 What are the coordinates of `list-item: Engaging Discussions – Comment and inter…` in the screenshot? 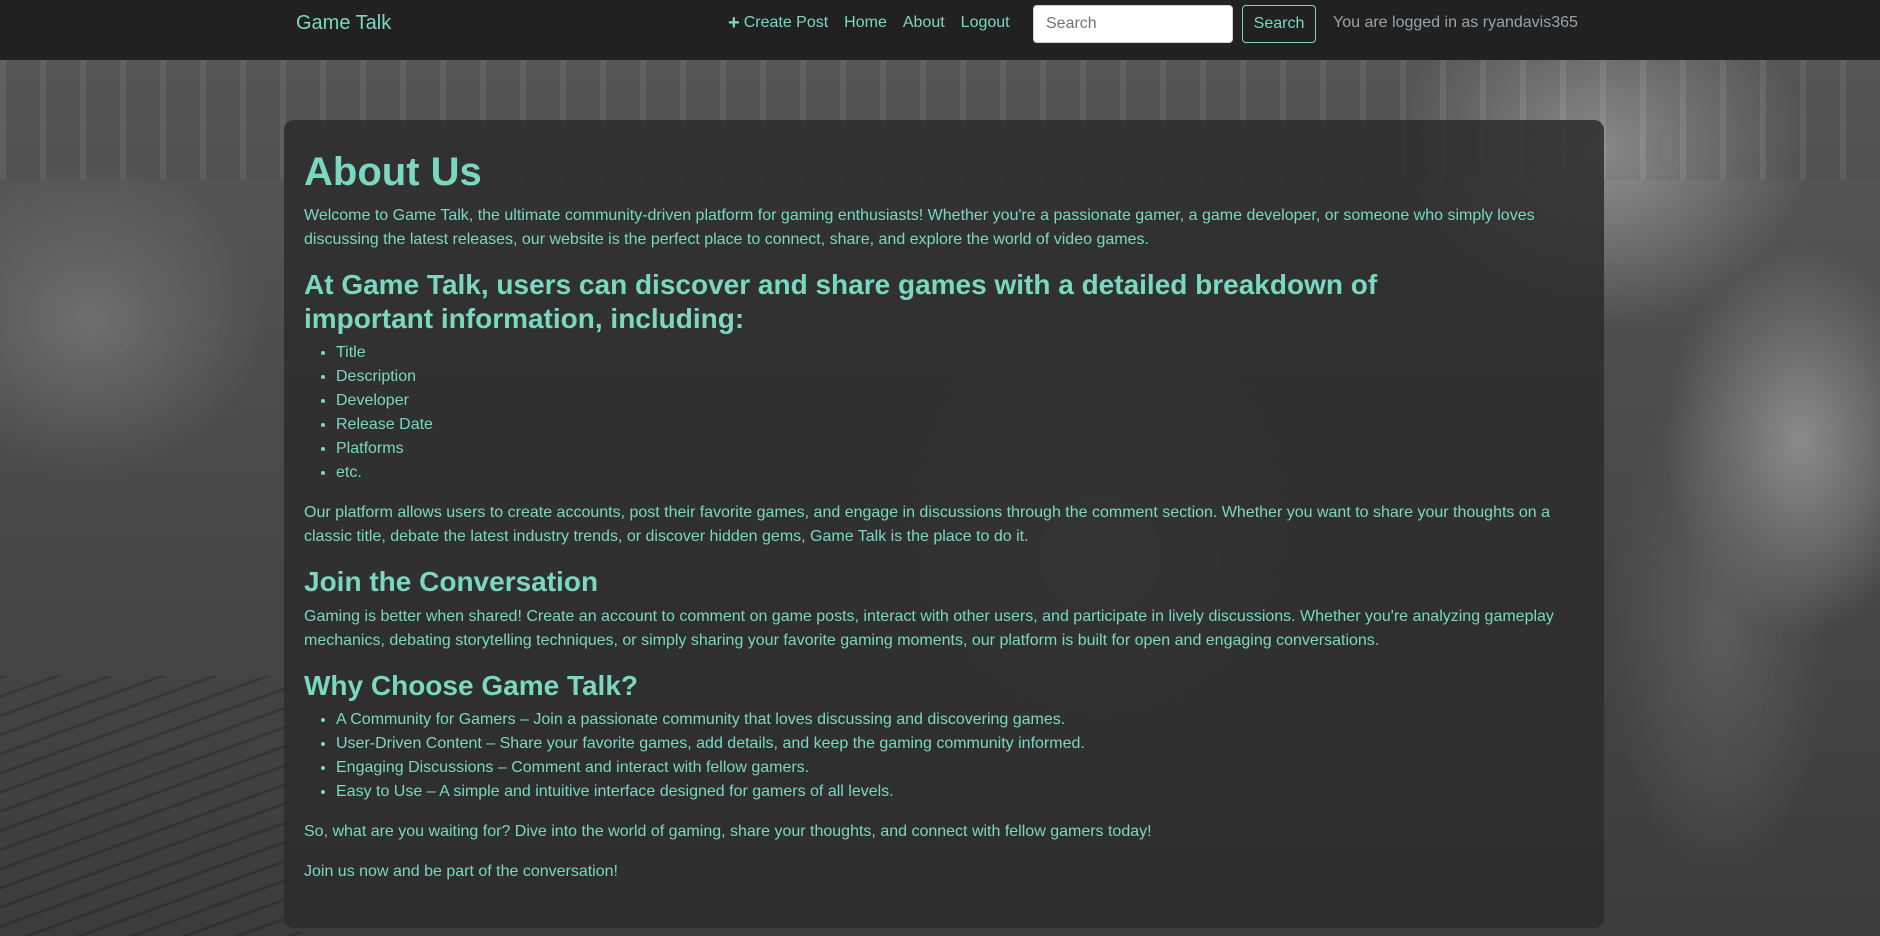 It's located at (960, 768).